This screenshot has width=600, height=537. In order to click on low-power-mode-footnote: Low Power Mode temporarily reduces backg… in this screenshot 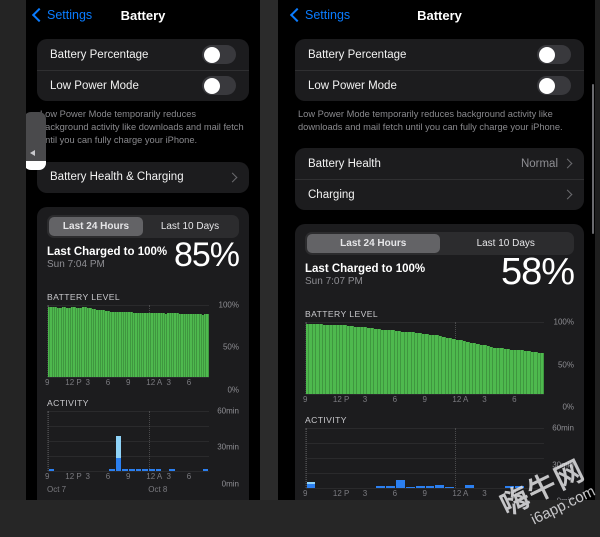, I will do `click(430, 121)`.